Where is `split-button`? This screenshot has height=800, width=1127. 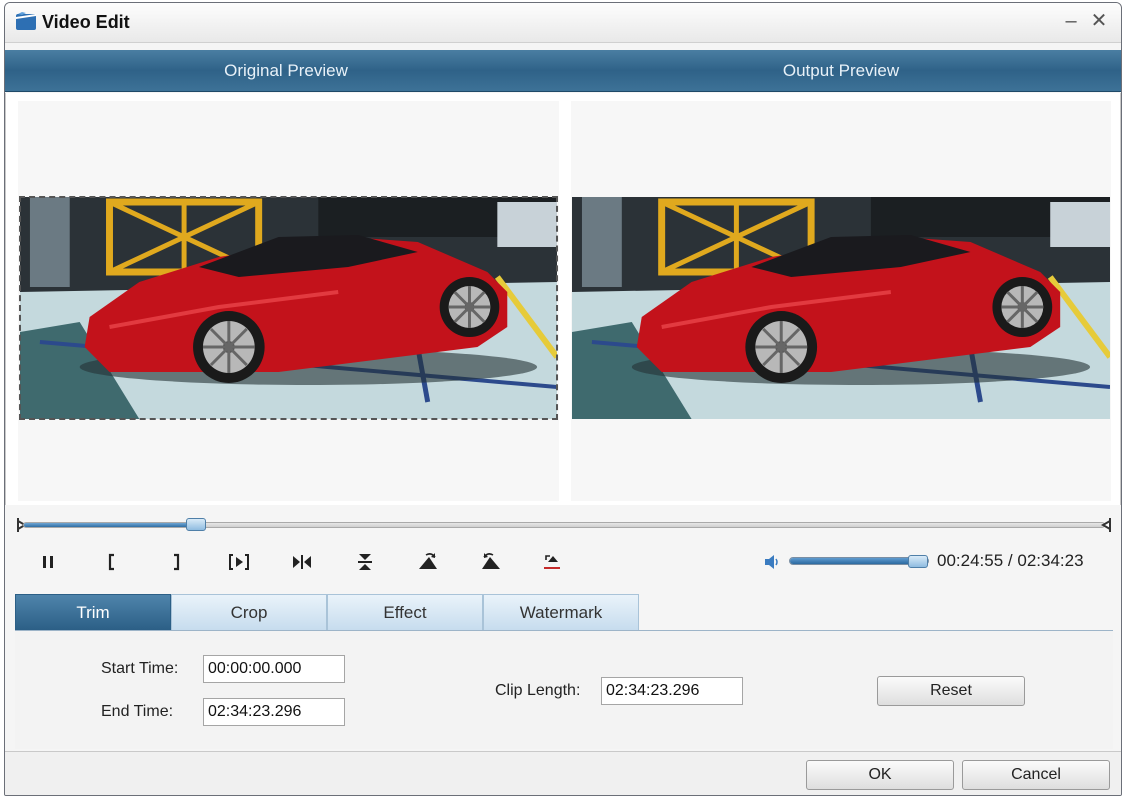
split-button is located at coordinates (302, 562).